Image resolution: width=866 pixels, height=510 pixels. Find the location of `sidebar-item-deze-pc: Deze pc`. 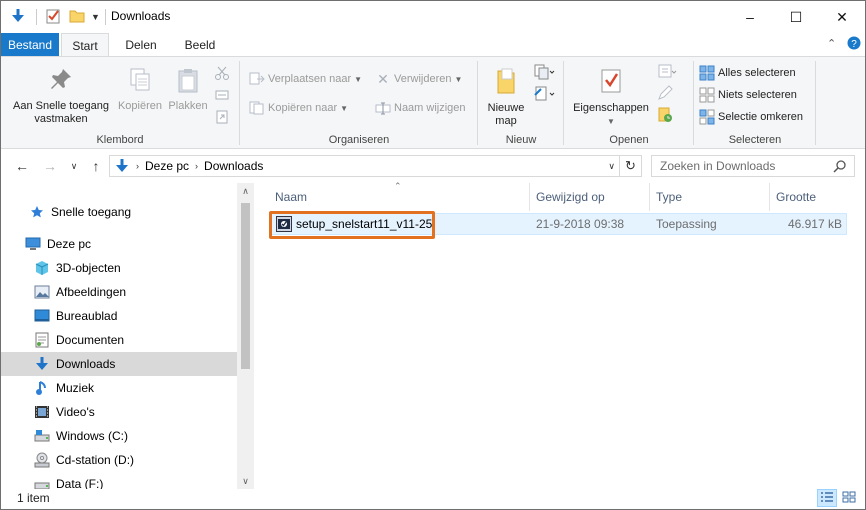

sidebar-item-deze-pc: Deze pc is located at coordinates (119, 244).